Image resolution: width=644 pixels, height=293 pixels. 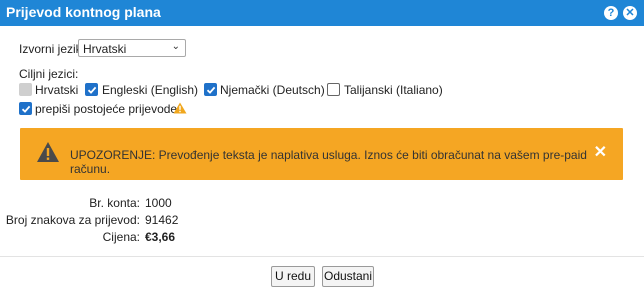 I want to click on price-label: Cijena:, so click(x=121, y=237).